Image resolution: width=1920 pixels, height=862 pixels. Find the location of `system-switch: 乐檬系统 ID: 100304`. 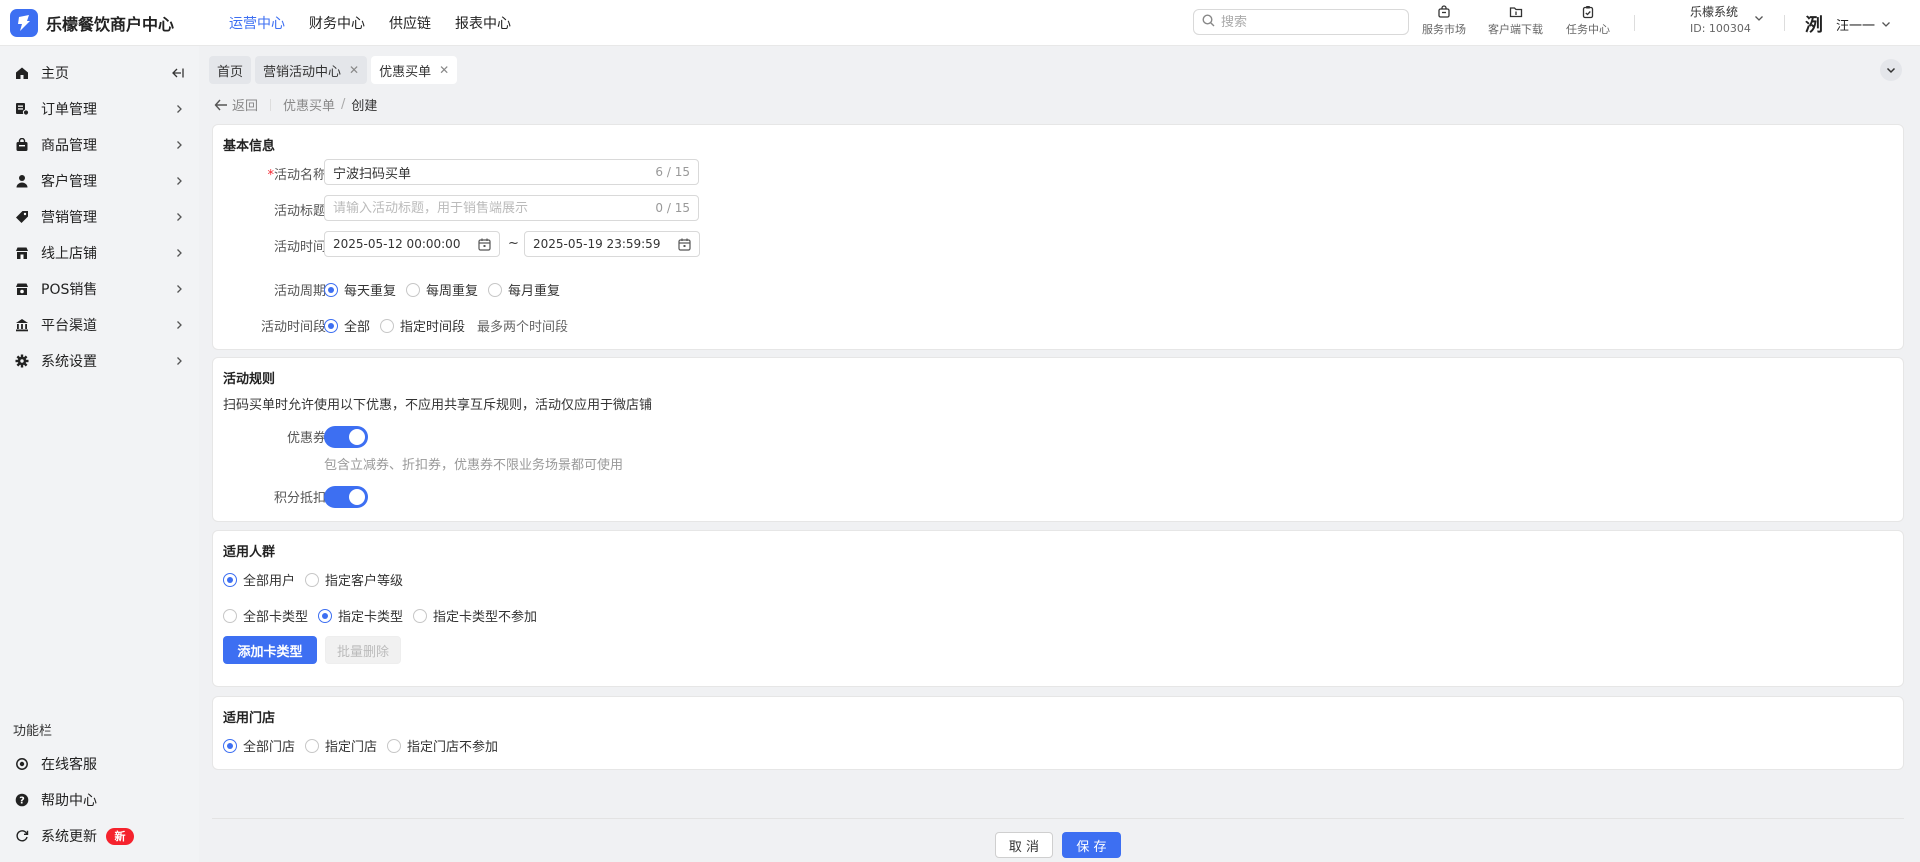

system-switch: 乐檬系统 ID: 100304 is located at coordinates (1726, 19).